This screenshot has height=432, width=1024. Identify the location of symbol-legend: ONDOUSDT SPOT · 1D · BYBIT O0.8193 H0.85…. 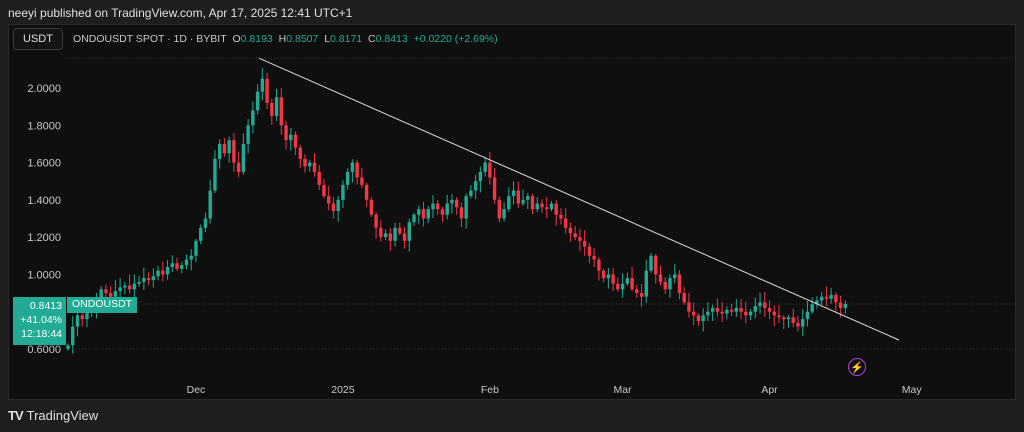
(285, 39).